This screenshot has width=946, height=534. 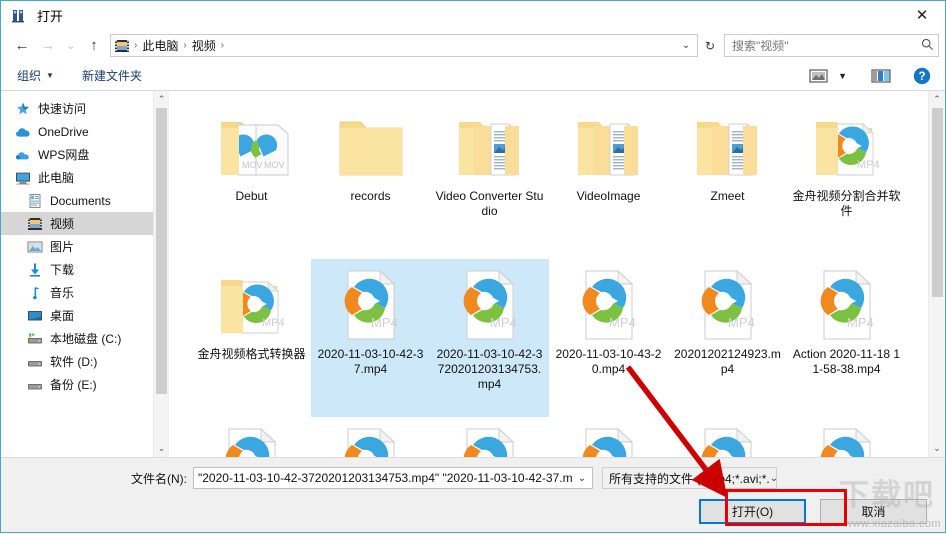 What do you see at coordinates (204, 45) in the screenshot?
I see `breadcrumb-videos: 视频` at bounding box center [204, 45].